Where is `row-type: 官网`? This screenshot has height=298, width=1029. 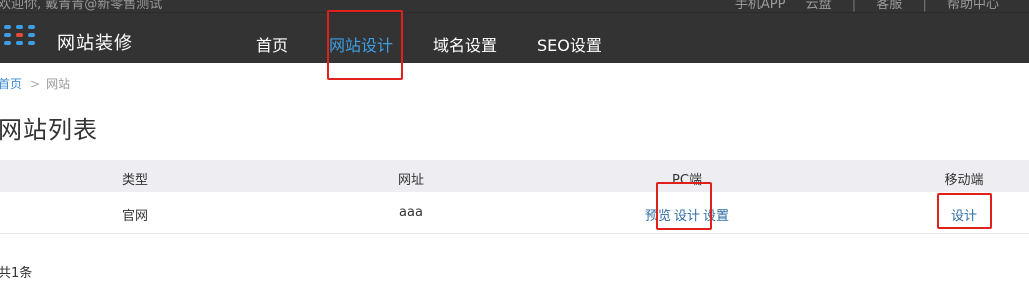
row-type: 官网 is located at coordinates (135, 216).